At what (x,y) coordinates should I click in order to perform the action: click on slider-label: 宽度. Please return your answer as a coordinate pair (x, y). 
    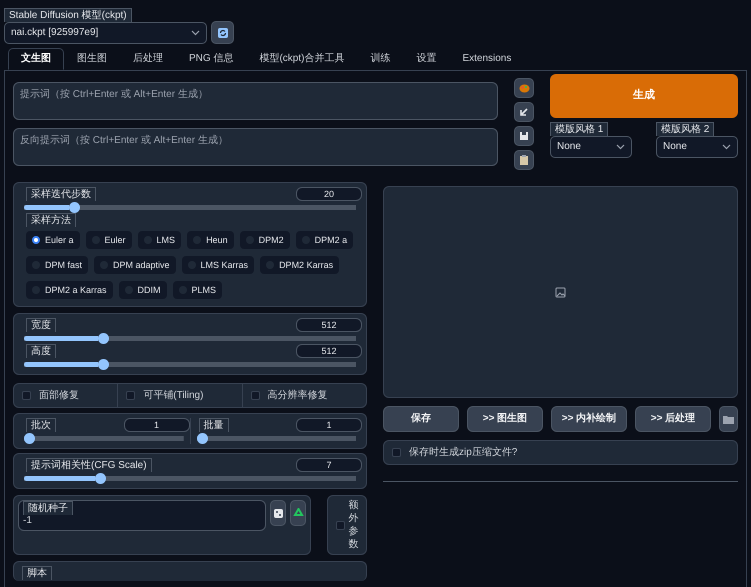
    Looking at the image, I should click on (41, 325).